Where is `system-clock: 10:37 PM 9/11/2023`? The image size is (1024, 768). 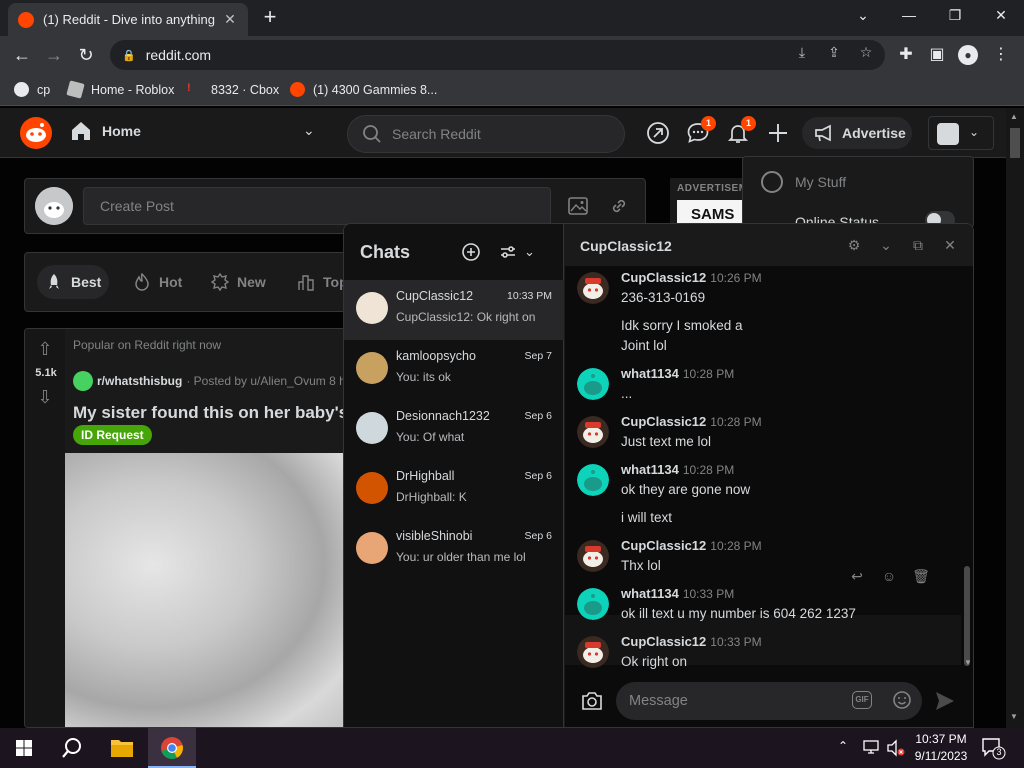
system-clock: 10:37 PM 9/11/2023 is located at coordinates (941, 748).